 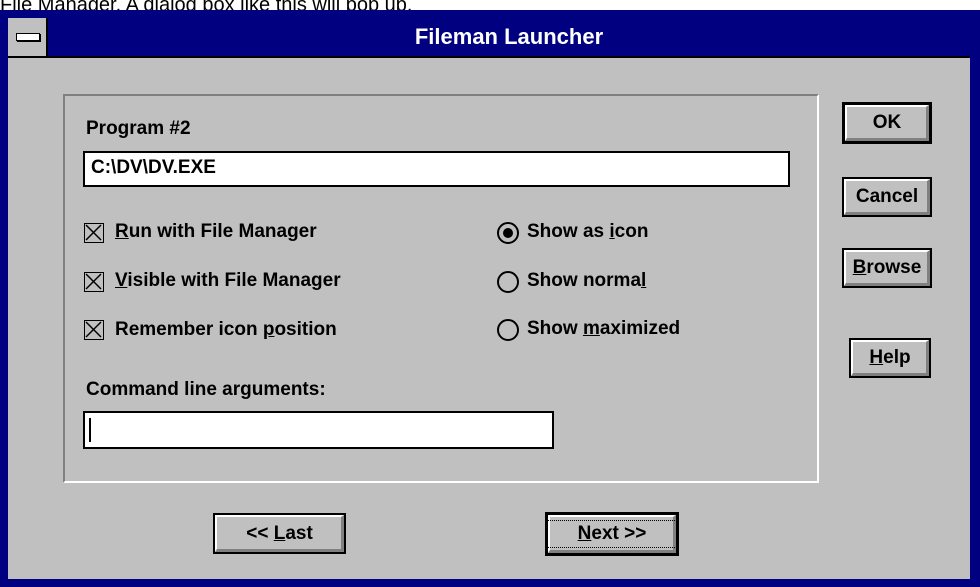 What do you see at coordinates (279, 533) in the screenshot?
I see `last-button: << Last` at bounding box center [279, 533].